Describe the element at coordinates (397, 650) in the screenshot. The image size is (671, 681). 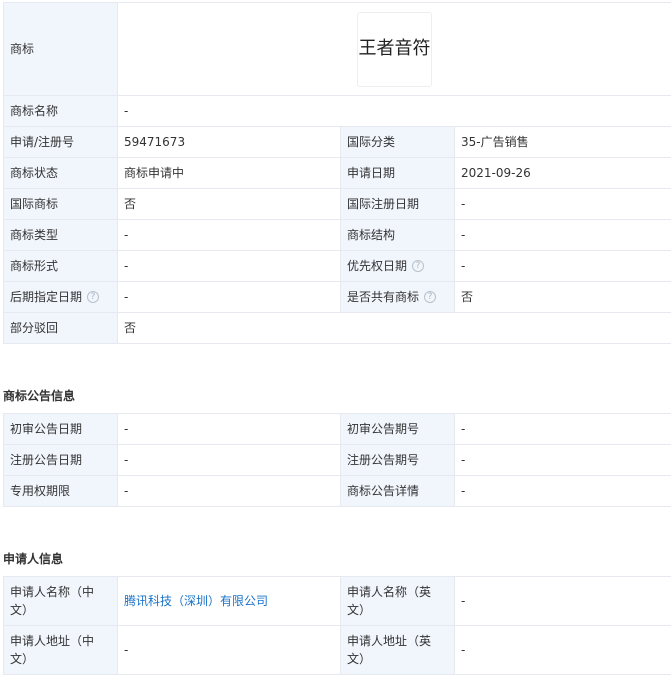
I see `field-label: 申请人地址（英文）` at that location.